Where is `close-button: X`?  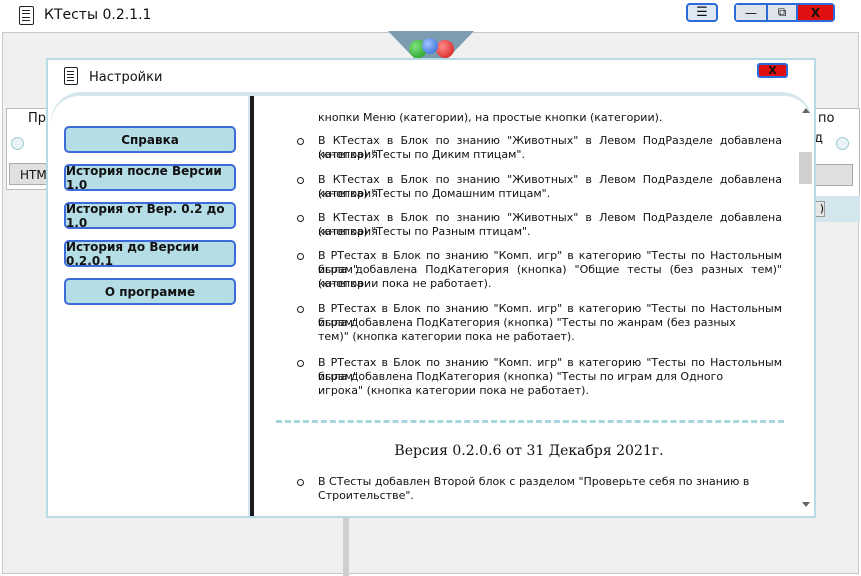
close-button: X is located at coordinates (815, 12).